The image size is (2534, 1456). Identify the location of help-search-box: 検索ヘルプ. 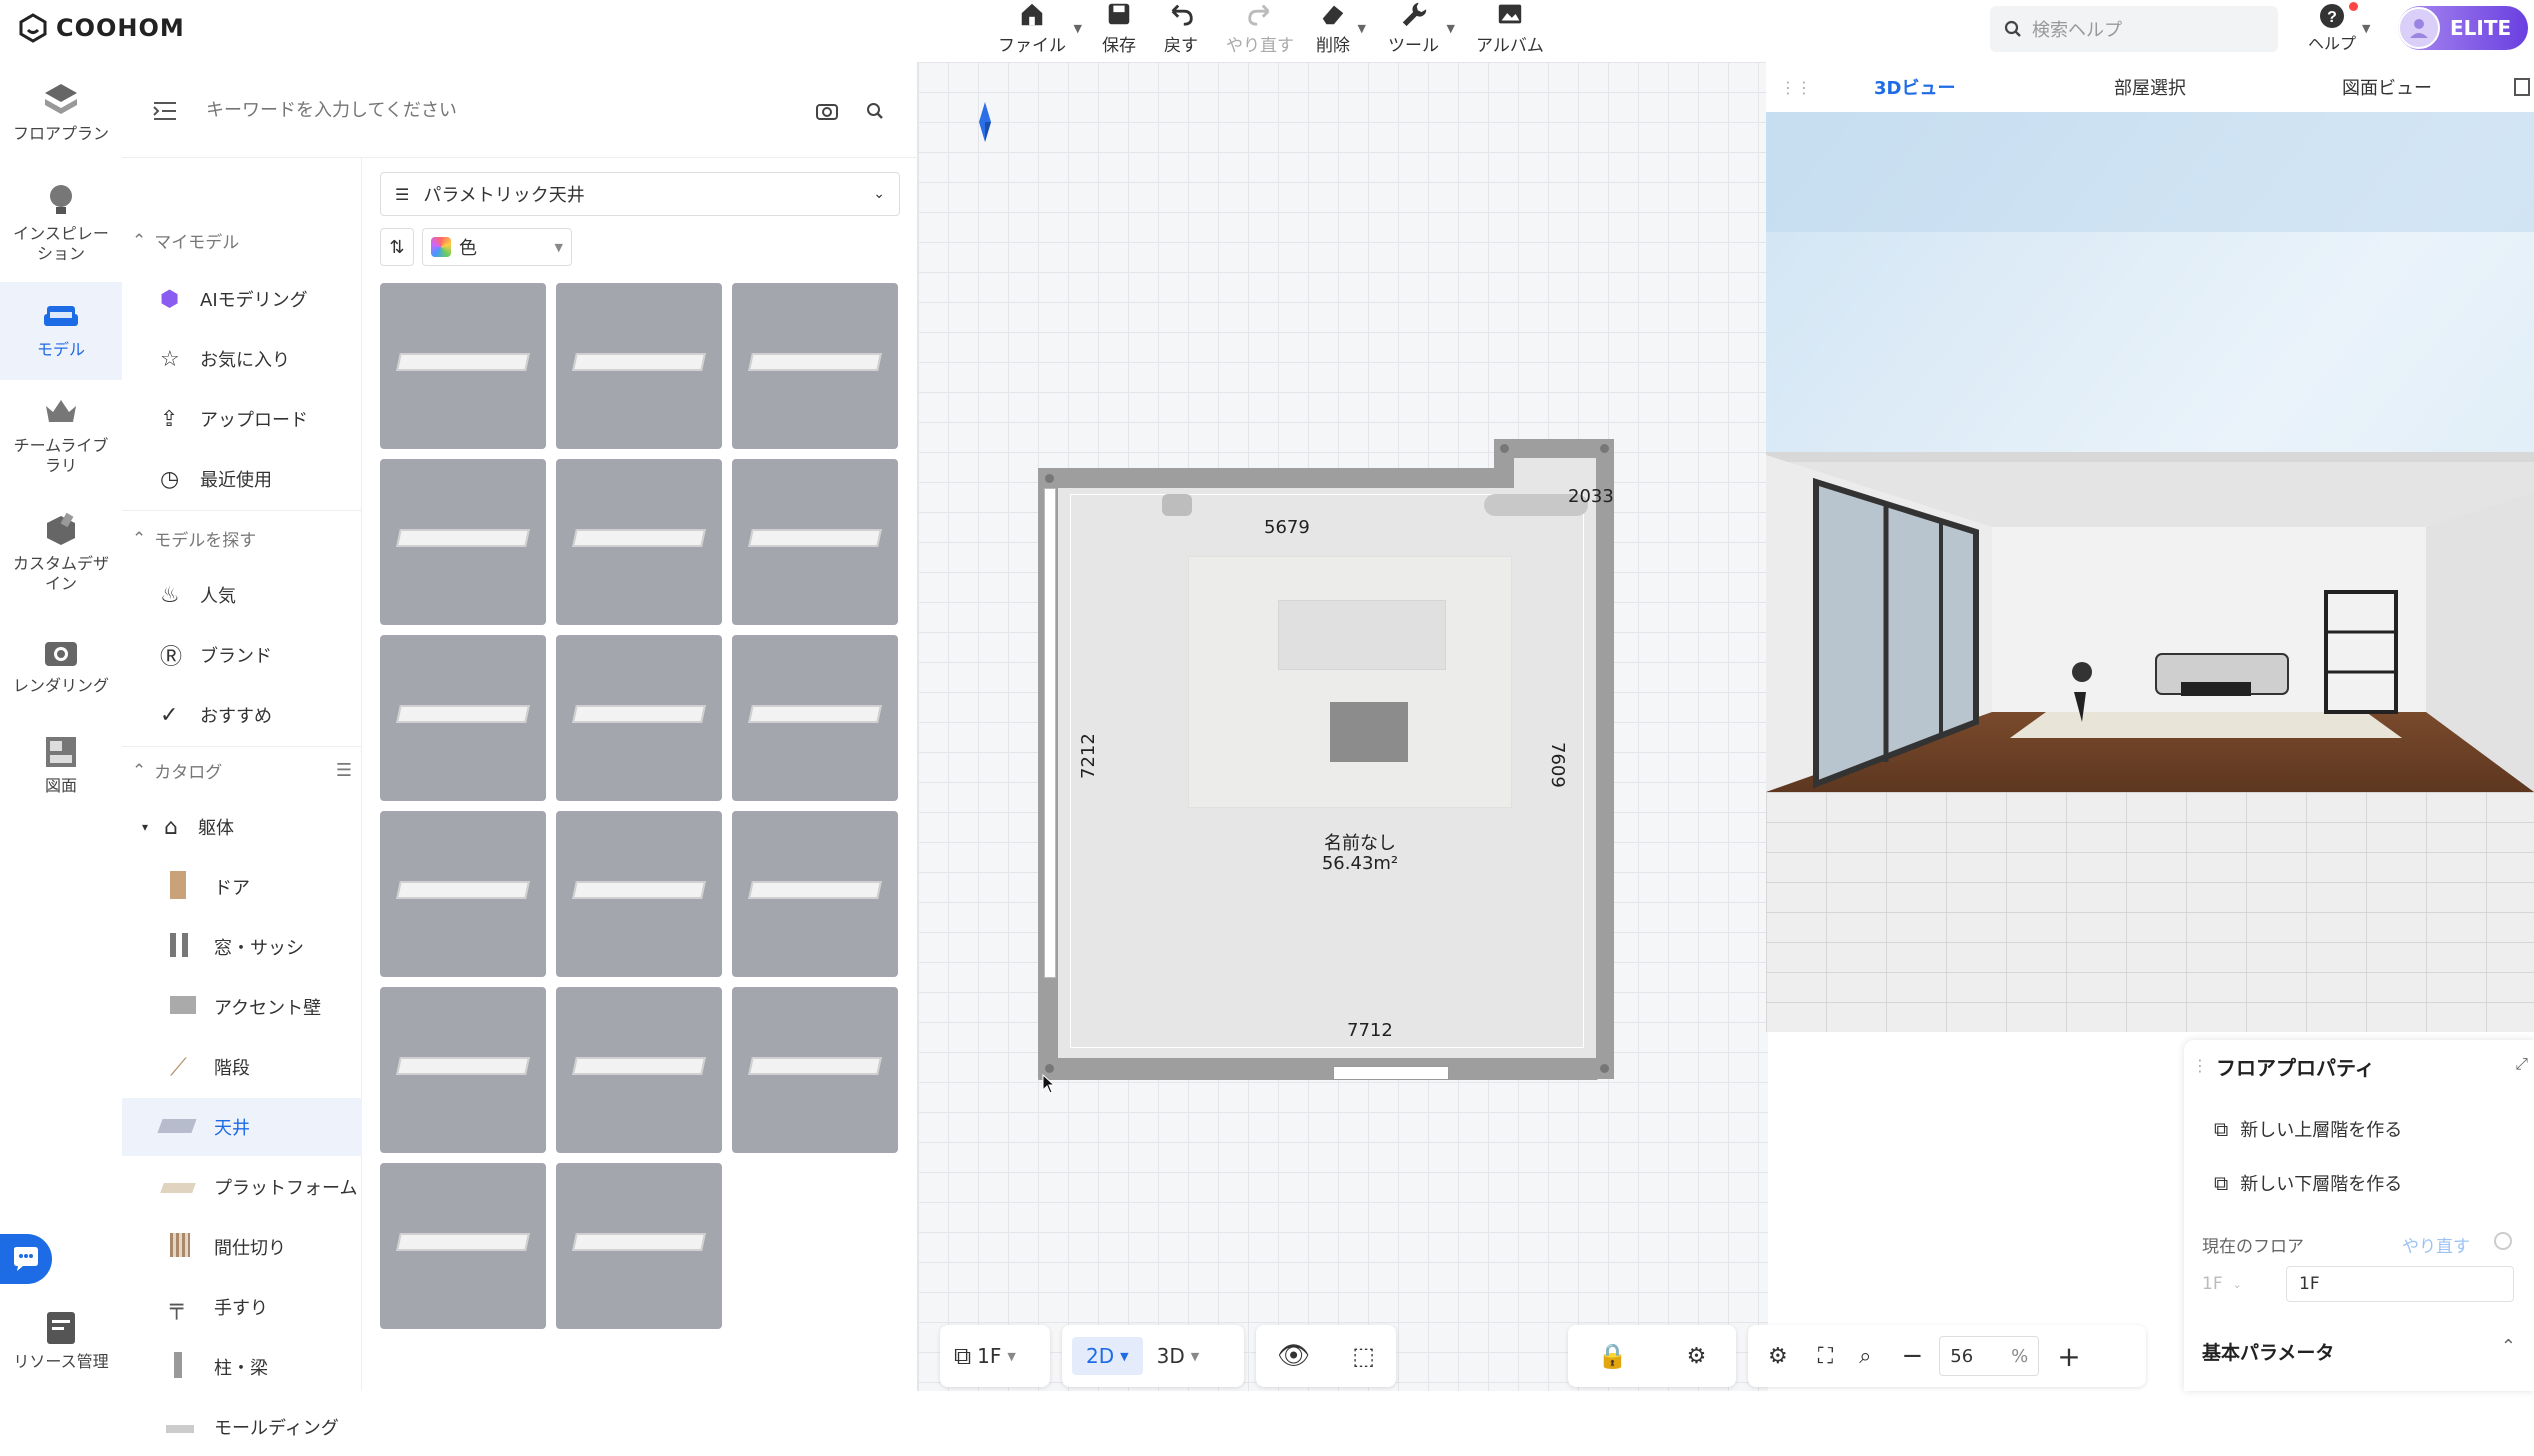
(2134, 29).